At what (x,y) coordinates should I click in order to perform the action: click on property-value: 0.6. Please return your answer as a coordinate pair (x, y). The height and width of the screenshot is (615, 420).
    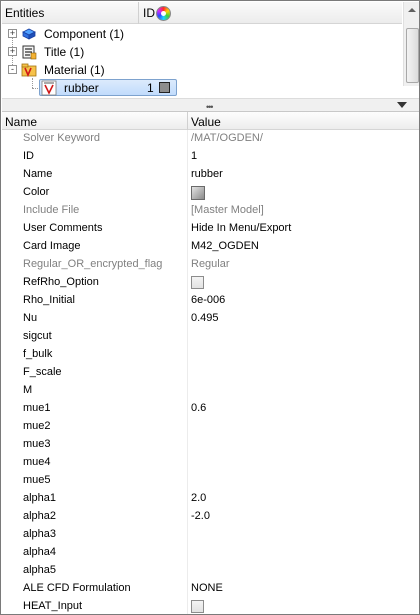
    Looking at the image, I should click on (198, 408).